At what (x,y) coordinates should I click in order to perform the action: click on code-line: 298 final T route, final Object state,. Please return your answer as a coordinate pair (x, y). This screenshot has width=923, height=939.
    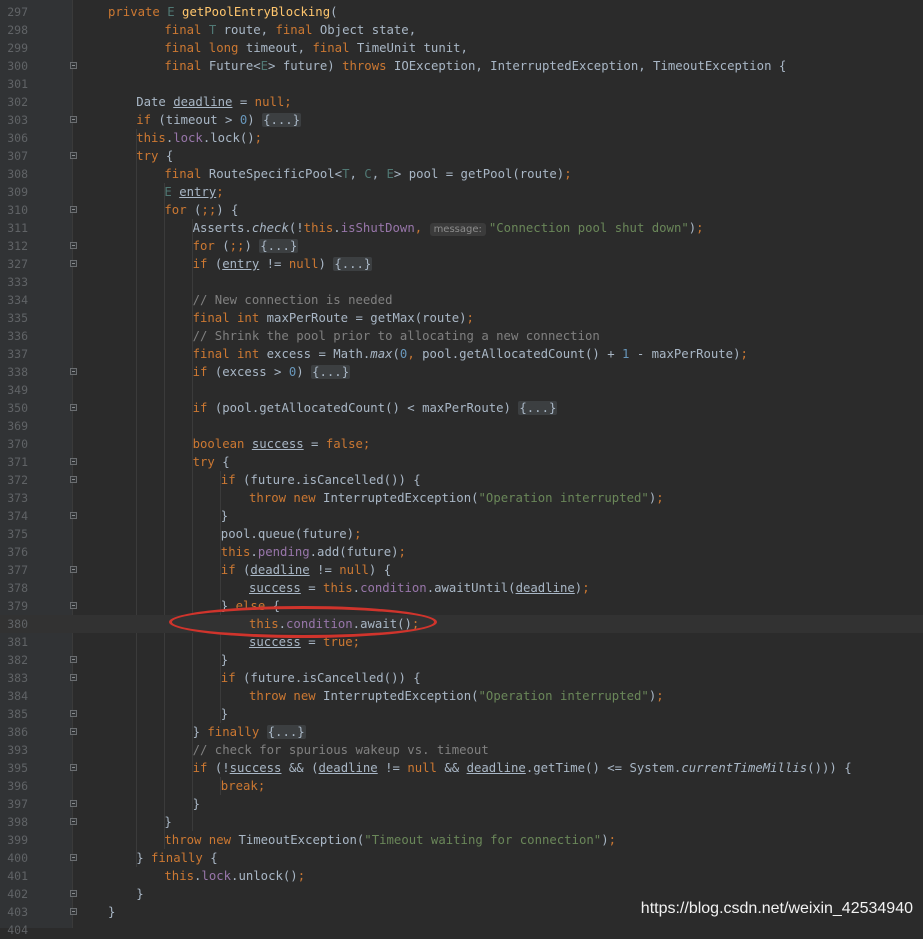
    Looking at the image, I should click on (461, 30).